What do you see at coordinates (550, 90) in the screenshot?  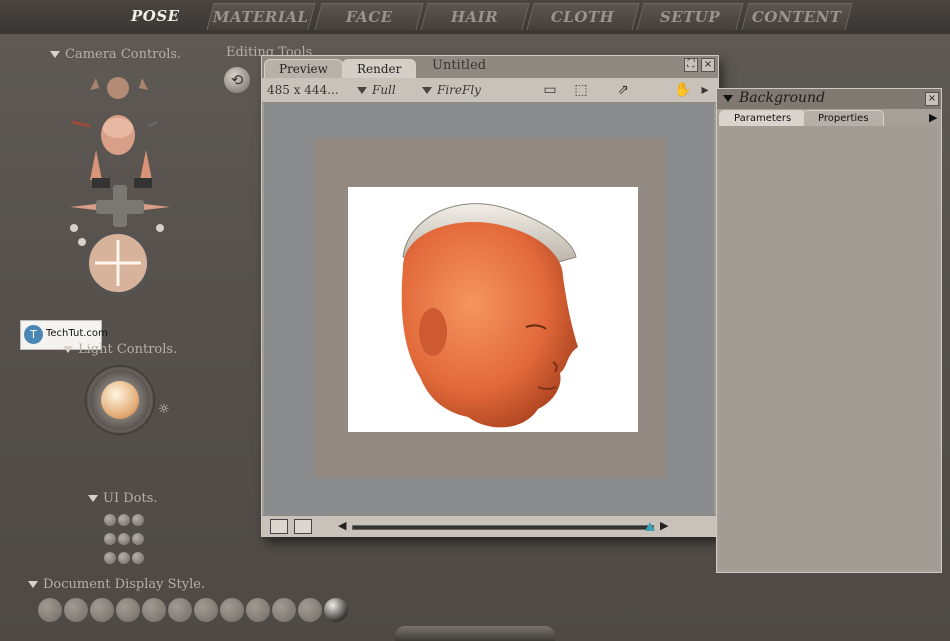 I see `render-icon: ▭` at bounding box center [550, 90].